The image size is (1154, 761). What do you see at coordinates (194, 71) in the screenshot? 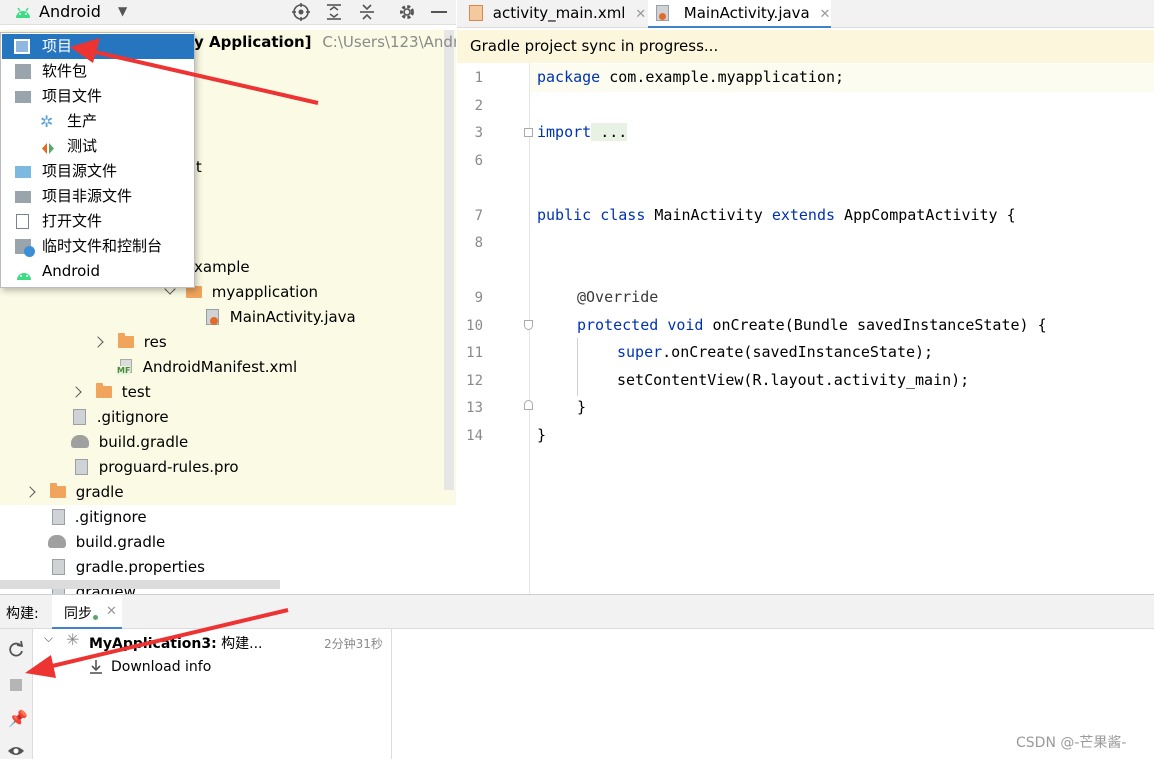
I see `arrow-to-project-item` at bounding box center [194, 71].